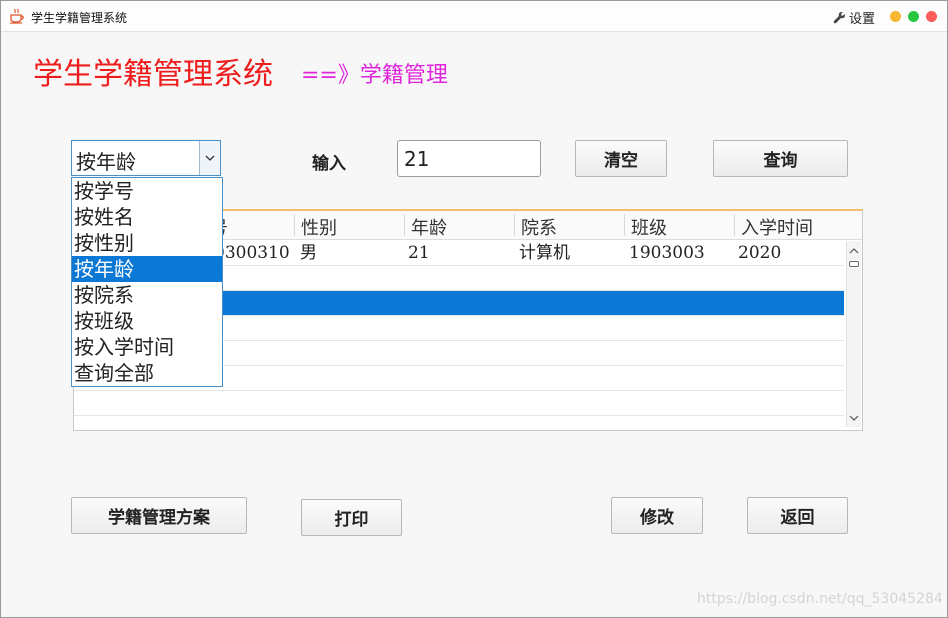  Describe the element at coordinates (790, 226) in the screenshot. I see `column-header: 入学时间` at that location.